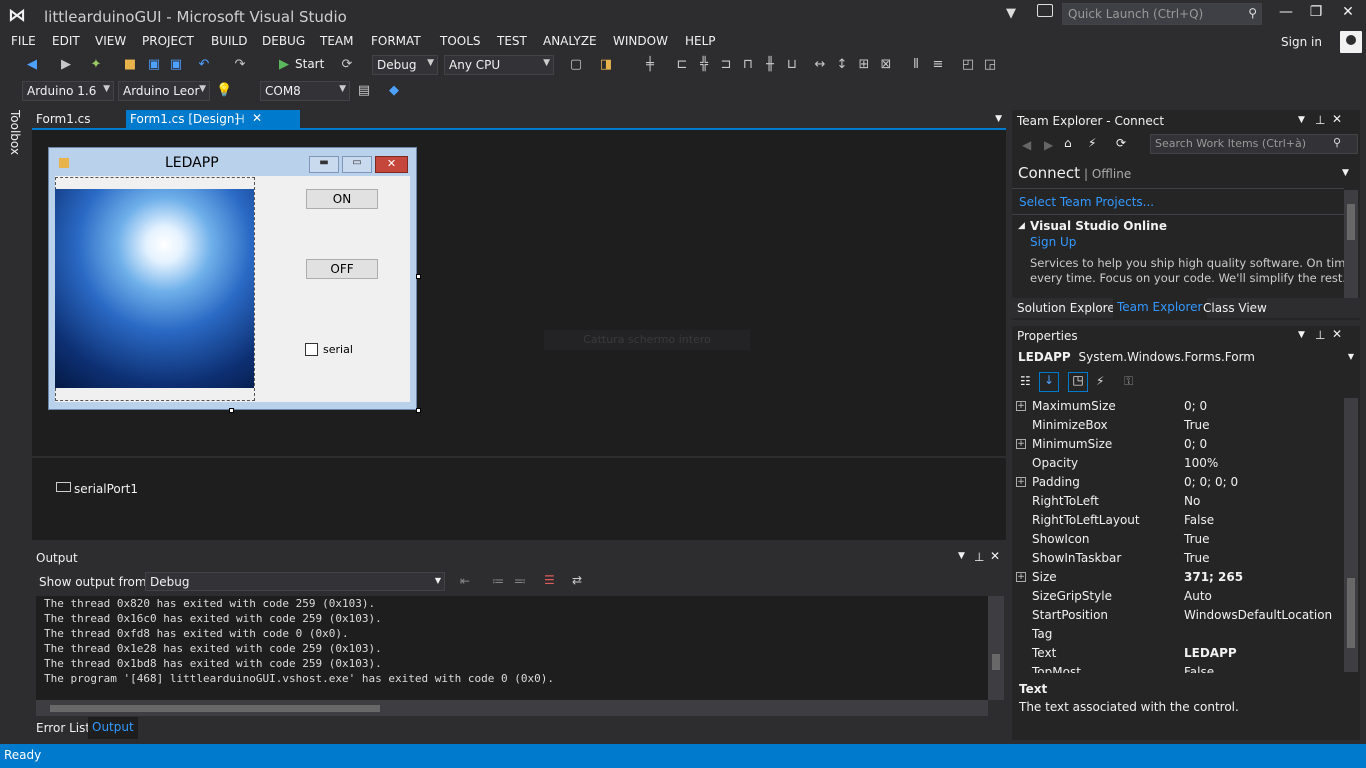 This screenshot has height=768, width=1366. What do you see at coordinates (418, 276) in the screenshot?
I see `resize-handle-right` at bounding box center [418, 276].